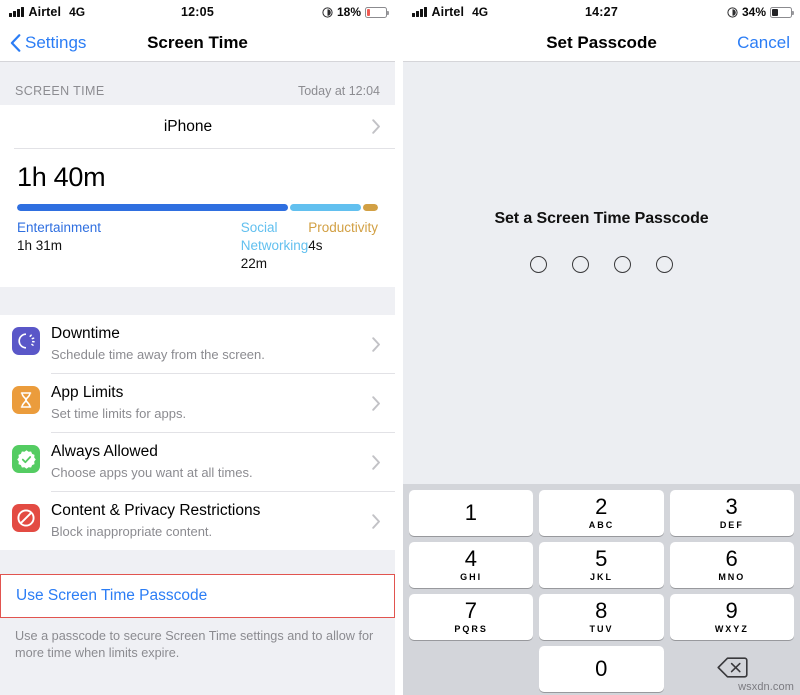 This screenshot has width=800, height=695. I want to click on keypad-key-6: 6 MNO, so click(731, 565).